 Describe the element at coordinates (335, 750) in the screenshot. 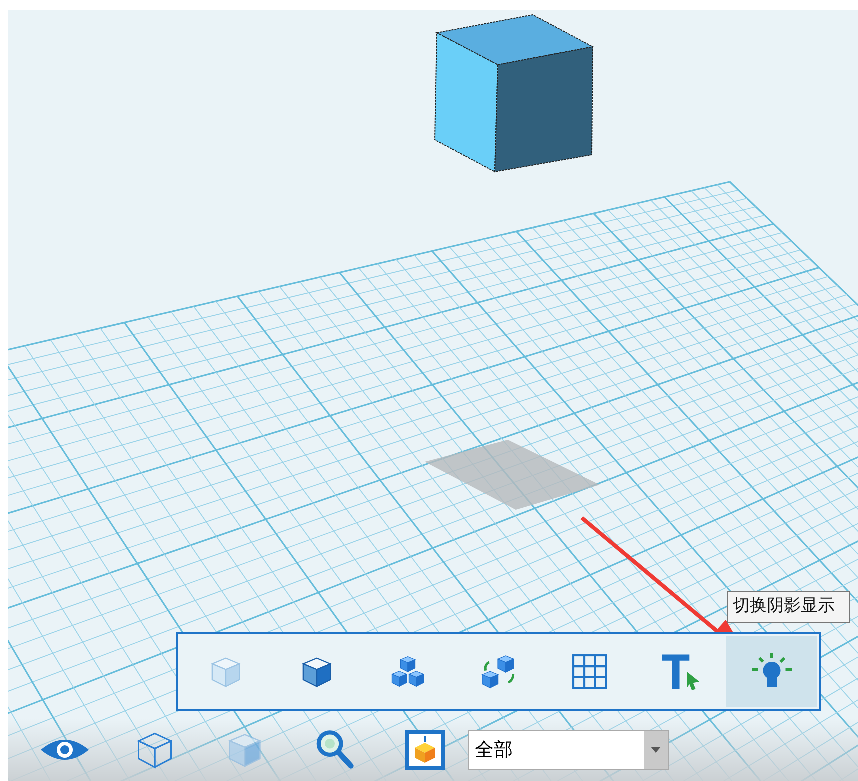

I see `search-icon` at that location.